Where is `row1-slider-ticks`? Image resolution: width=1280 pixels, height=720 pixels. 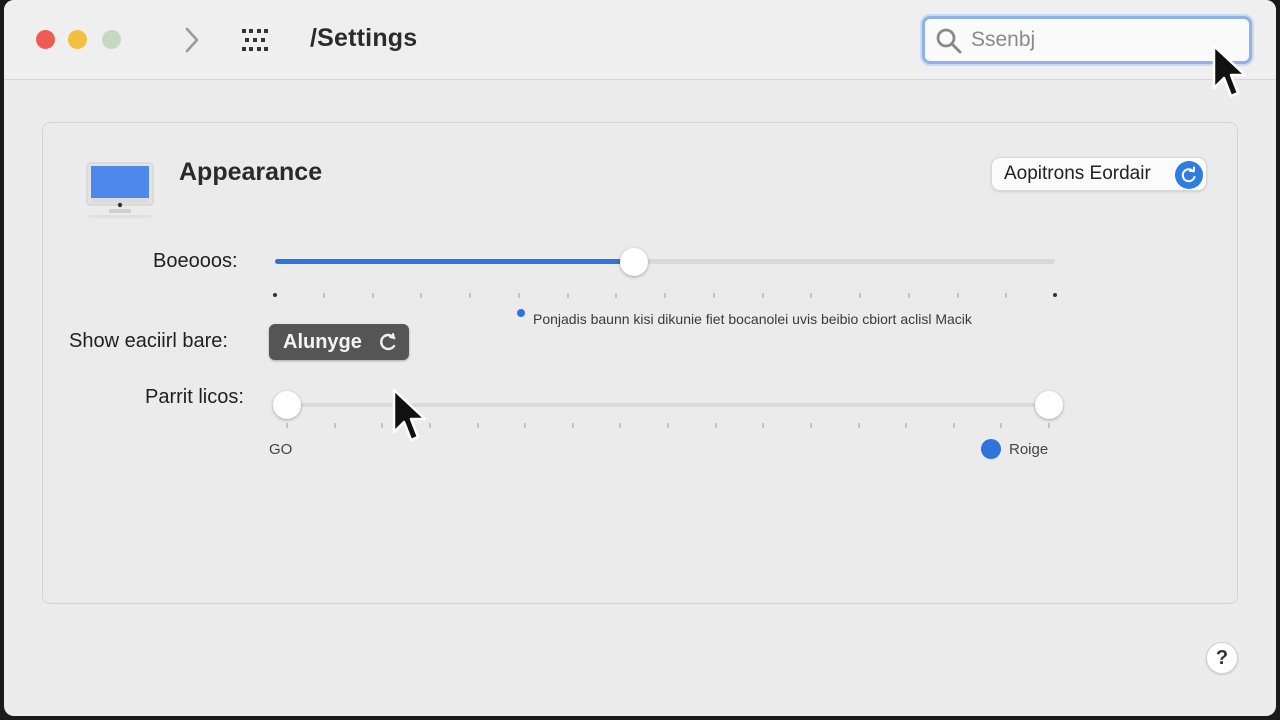 row1-slider-ticks is located at coordinates (665, 297).